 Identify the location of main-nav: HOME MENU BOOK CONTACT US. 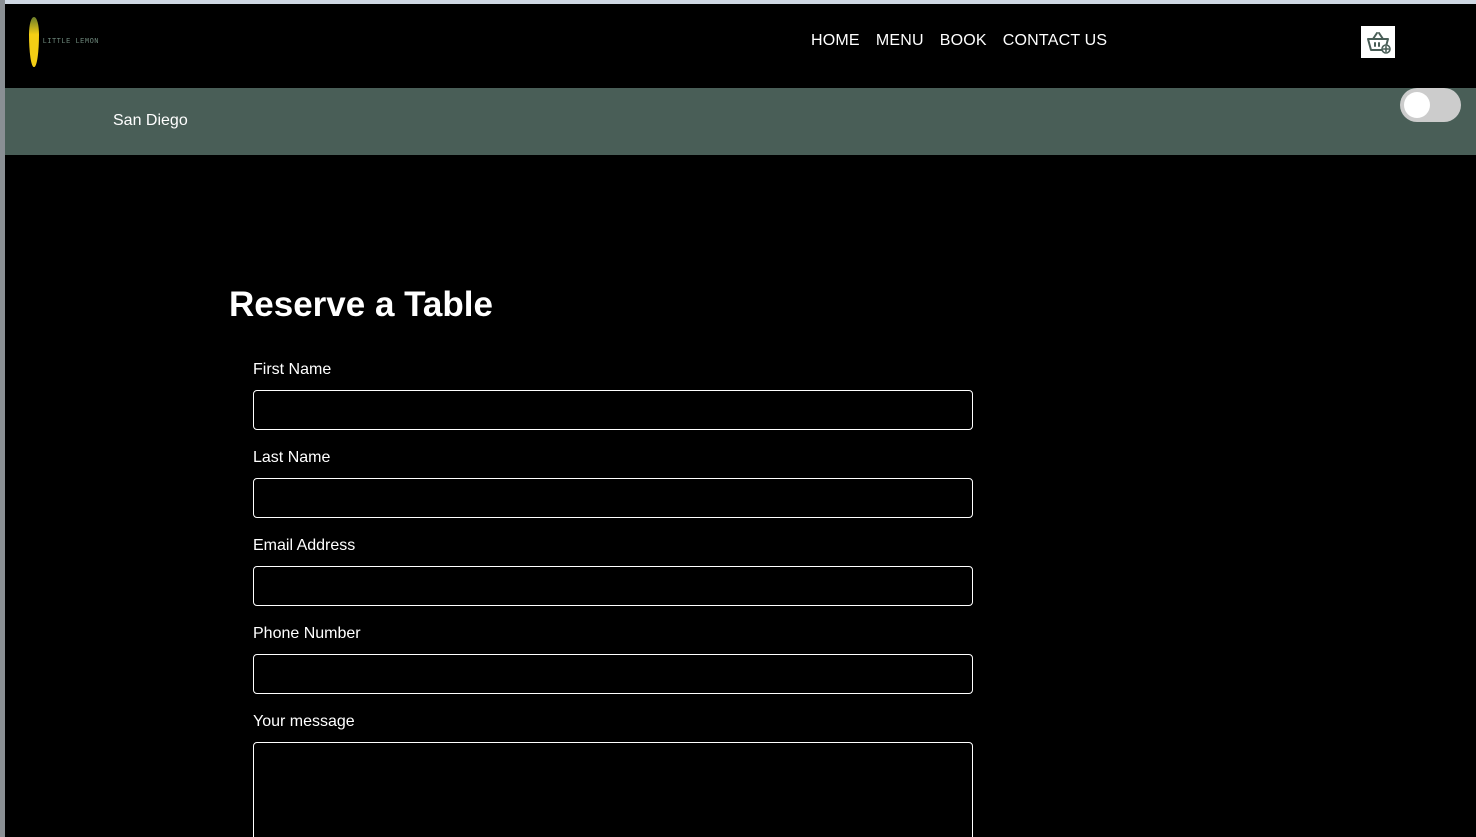
(959, 41).